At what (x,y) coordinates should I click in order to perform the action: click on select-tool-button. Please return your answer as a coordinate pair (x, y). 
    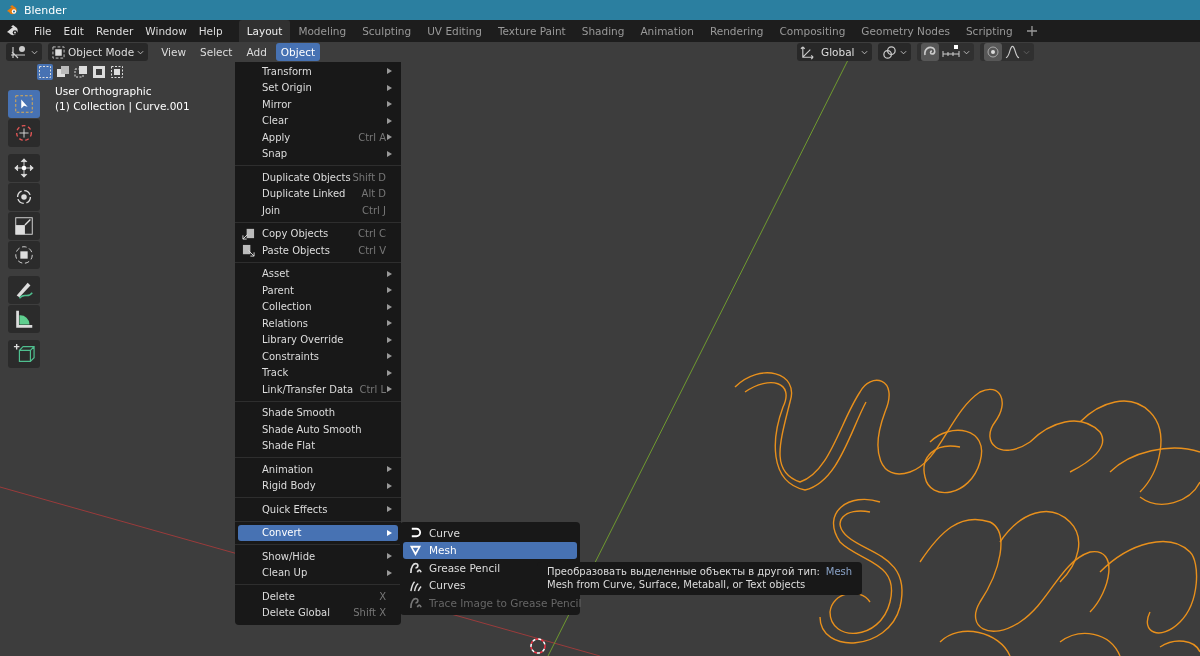
    Looking at the image, I should click on (24, 104).